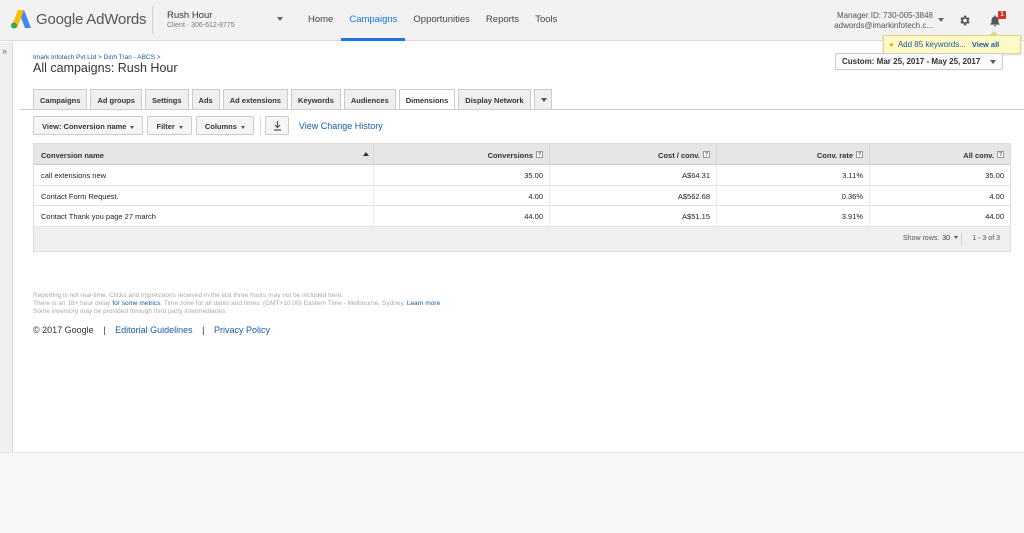  I want to click on nav-reports: Reports, so click(502, 20).